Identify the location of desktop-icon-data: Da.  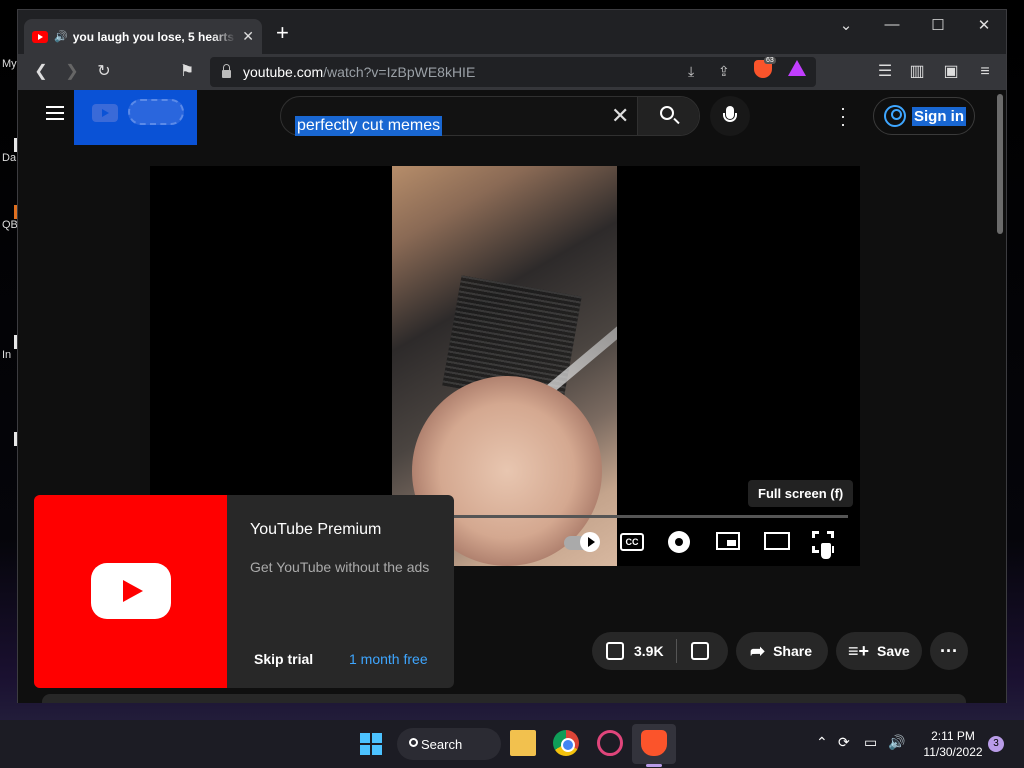
(10, 151).